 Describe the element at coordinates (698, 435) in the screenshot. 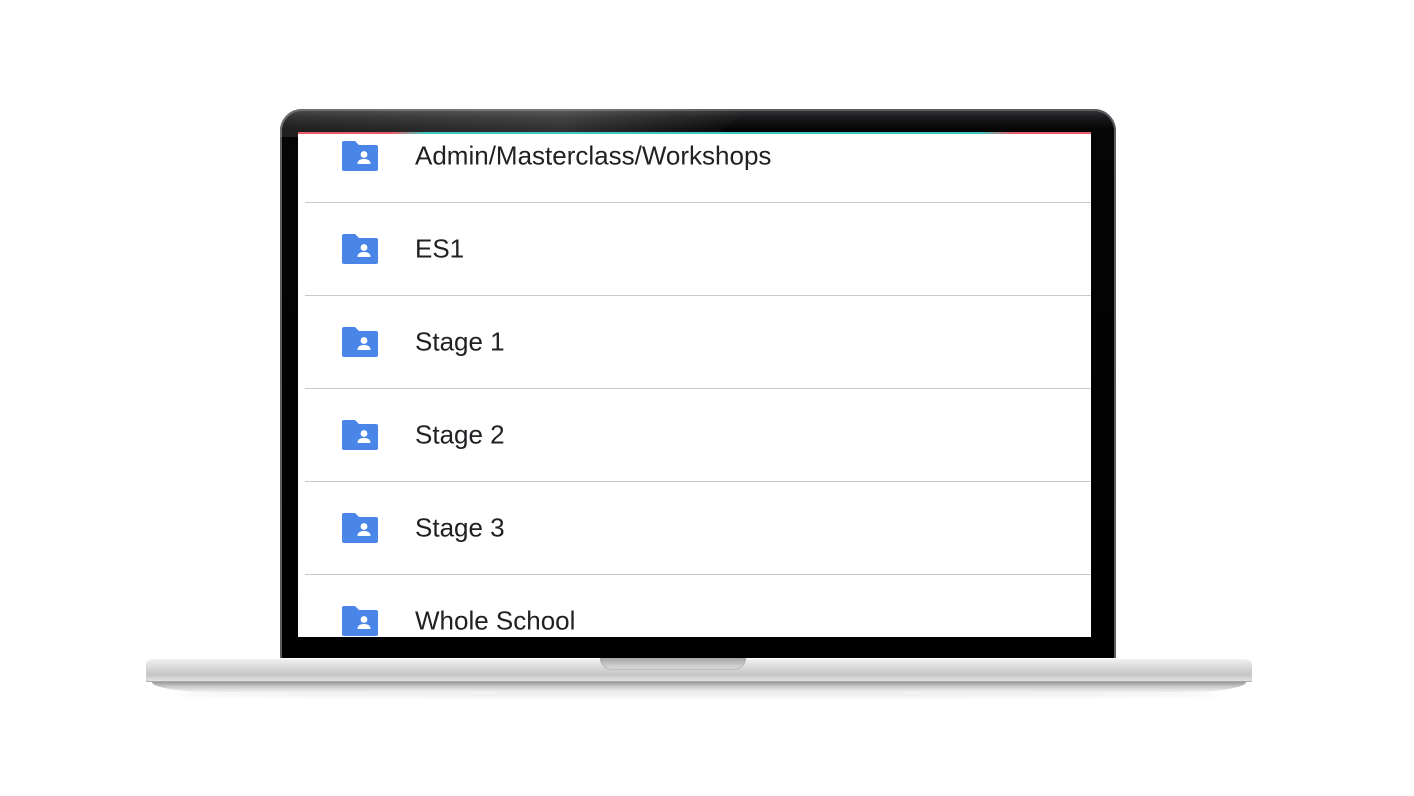

I see `folder-row-stage-2: Stage 2` at that location.